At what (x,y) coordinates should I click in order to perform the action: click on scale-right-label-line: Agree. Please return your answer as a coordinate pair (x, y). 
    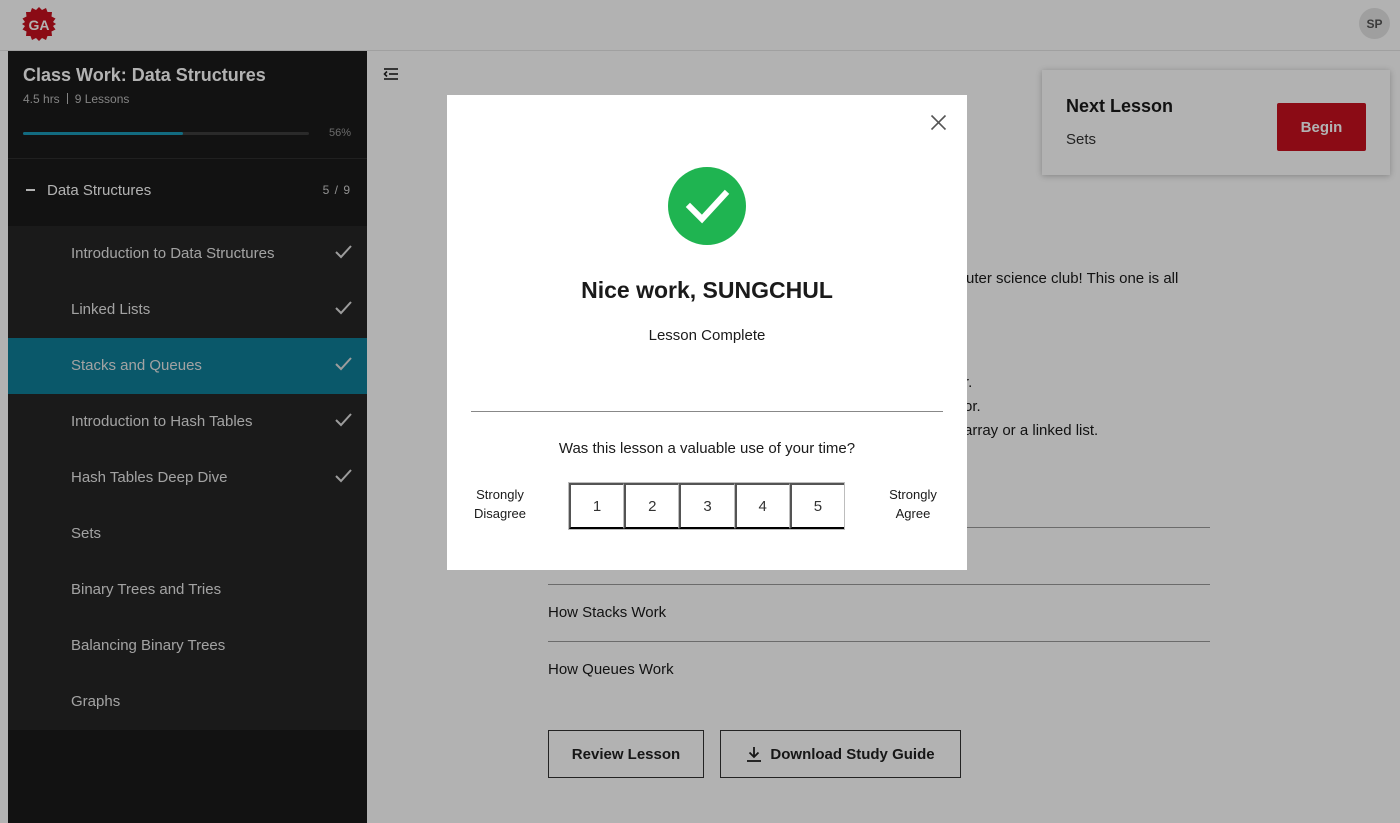
    Looking at the image, I should click on (913, 513).